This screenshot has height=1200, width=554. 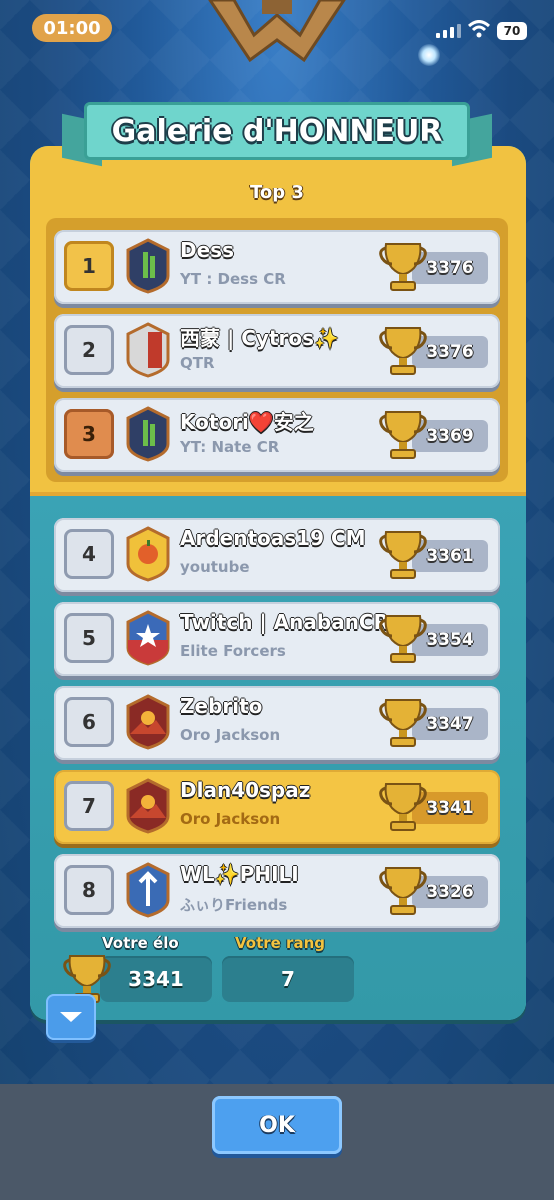 I want to click on player-name: Kotori❤️安之, so click(x=247, y=422).